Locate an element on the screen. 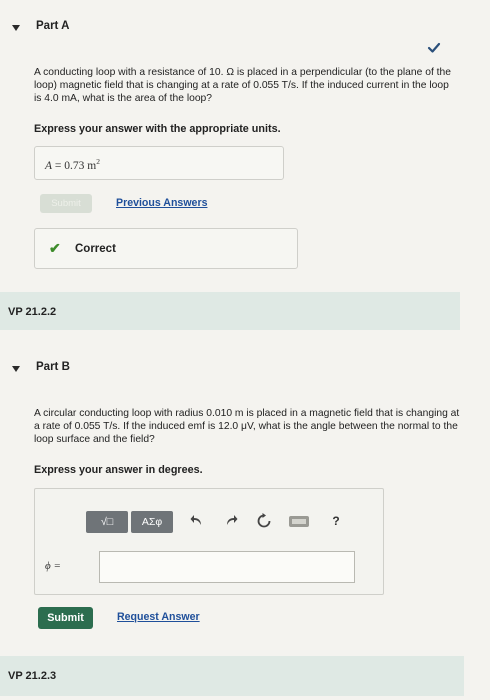 This screenshot has height=700, width=490. section-band-vp-21-2-3: VP 21.2.3 is located at coordinates (232, 676).